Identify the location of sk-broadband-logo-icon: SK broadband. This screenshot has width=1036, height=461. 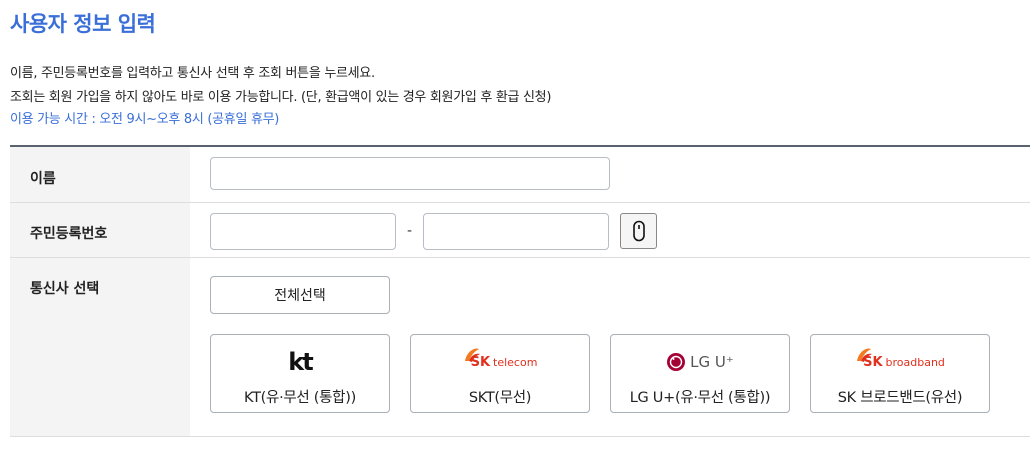
(900, 362).